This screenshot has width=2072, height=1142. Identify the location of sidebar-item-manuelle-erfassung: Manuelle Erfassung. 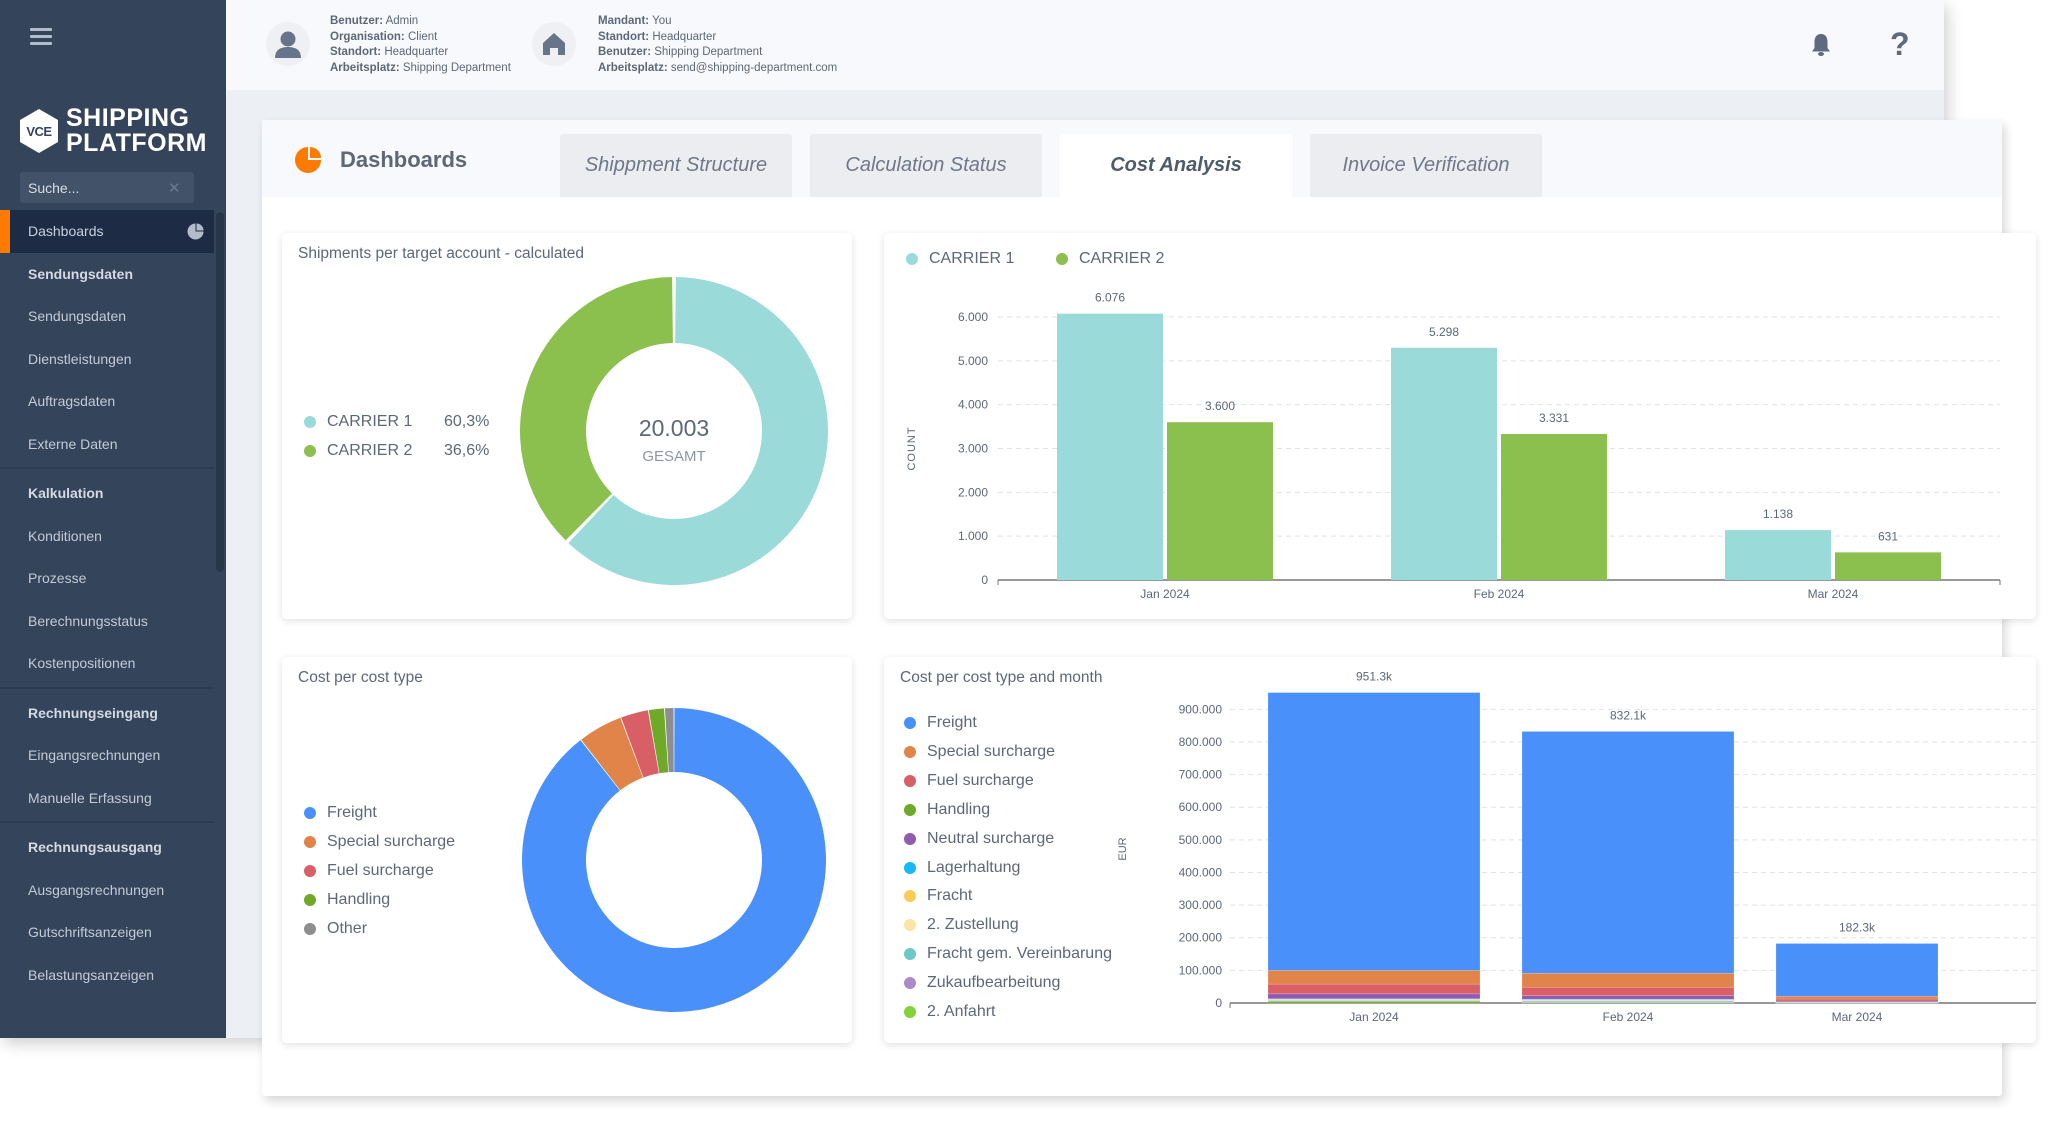
(107, 798).